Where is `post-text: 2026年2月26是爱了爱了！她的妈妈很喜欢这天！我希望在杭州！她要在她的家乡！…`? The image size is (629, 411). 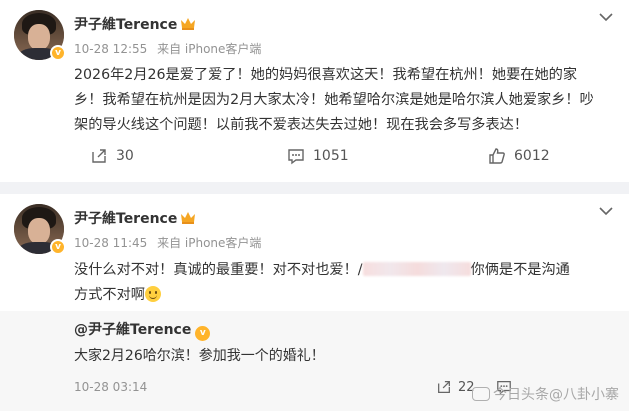 post-text: 2026年2月26是爱了爱了！她的妈妈很喜欢这天！我希望在杭州！她要在她的家乡！… is located at coordinates (334, 100).